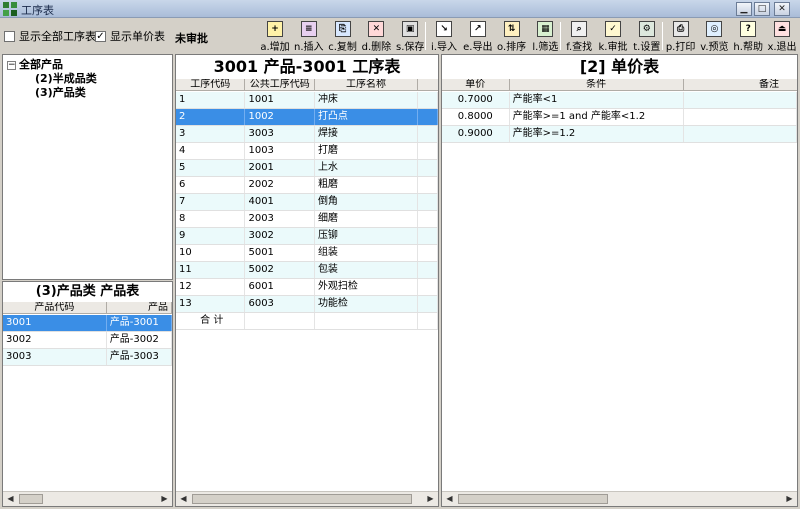  Describe the element at coordinates (139, 340) in the screenshot. I see `table-cell: 产品-3002` at that location.